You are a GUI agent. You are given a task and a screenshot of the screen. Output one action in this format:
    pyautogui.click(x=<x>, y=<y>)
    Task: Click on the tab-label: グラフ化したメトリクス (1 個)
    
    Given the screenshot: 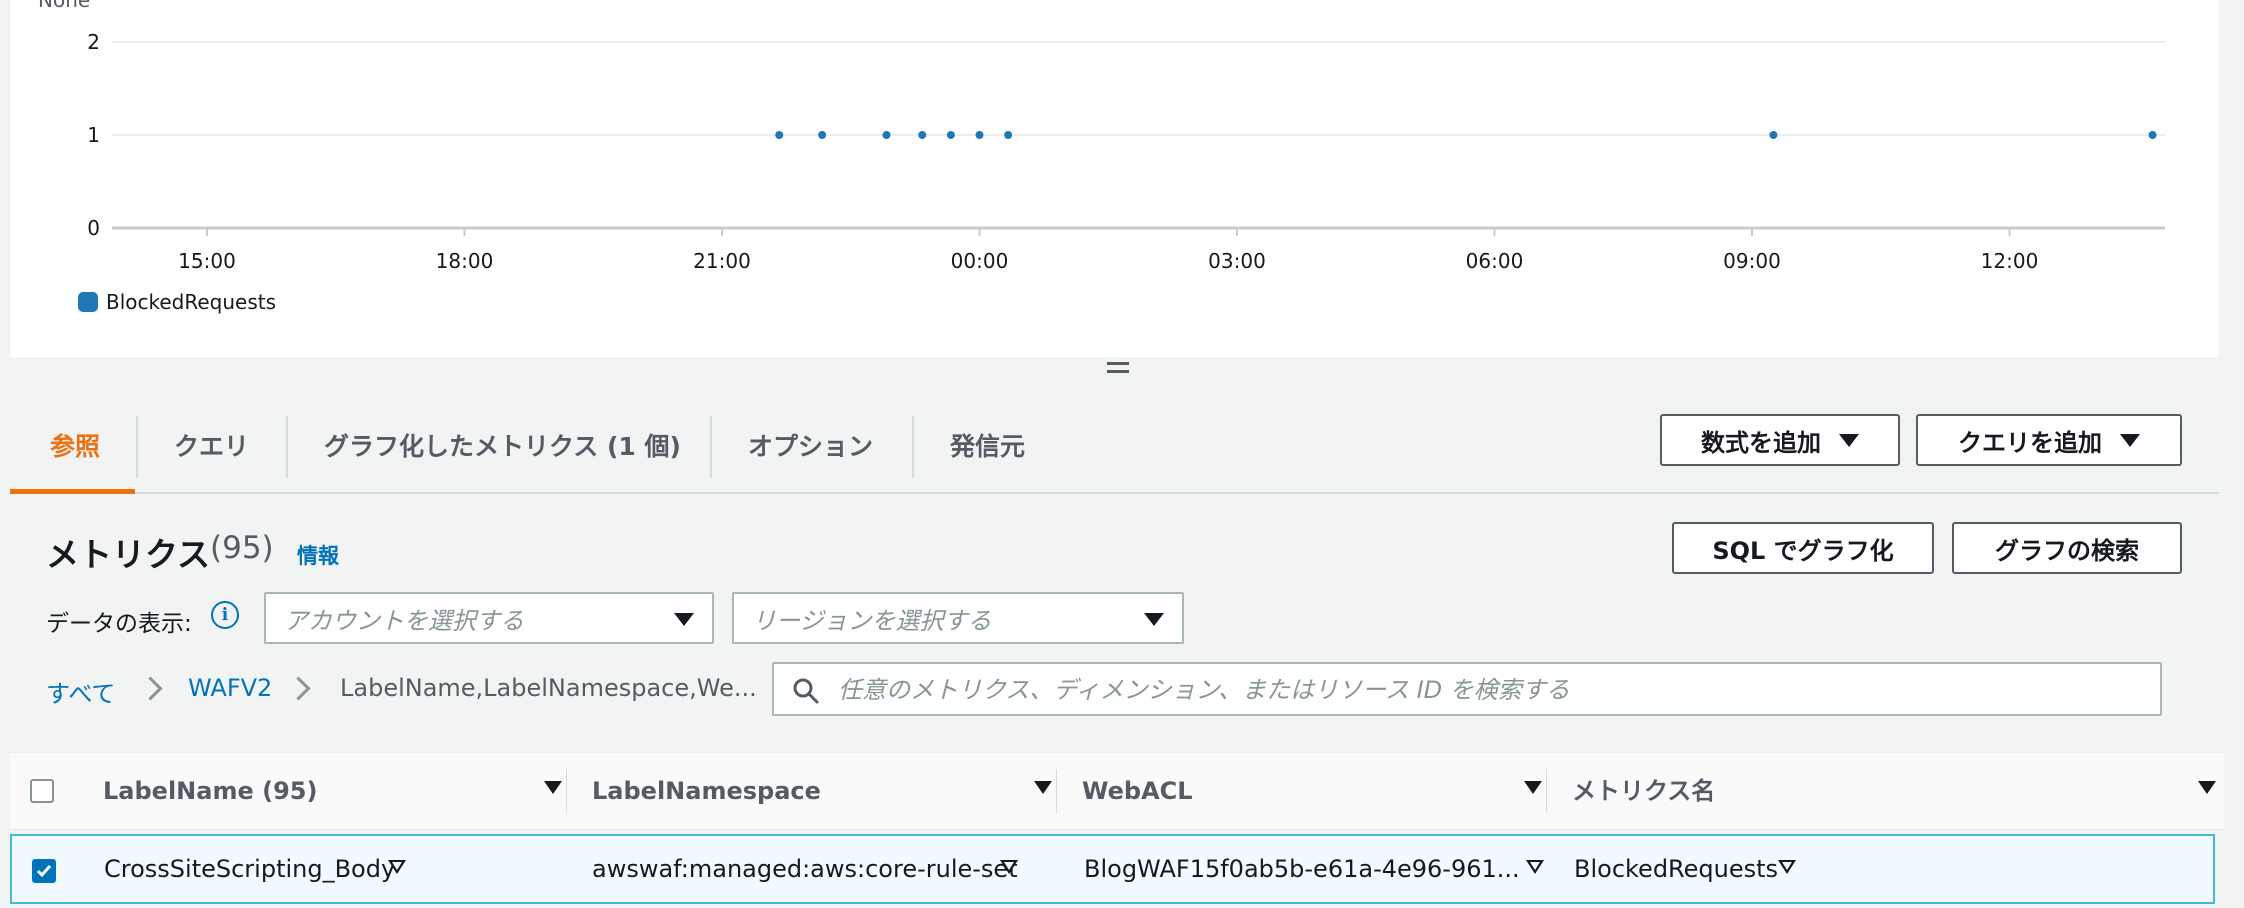 What is the action you would take?
    pyautogui.click(x=502, y=446)
    